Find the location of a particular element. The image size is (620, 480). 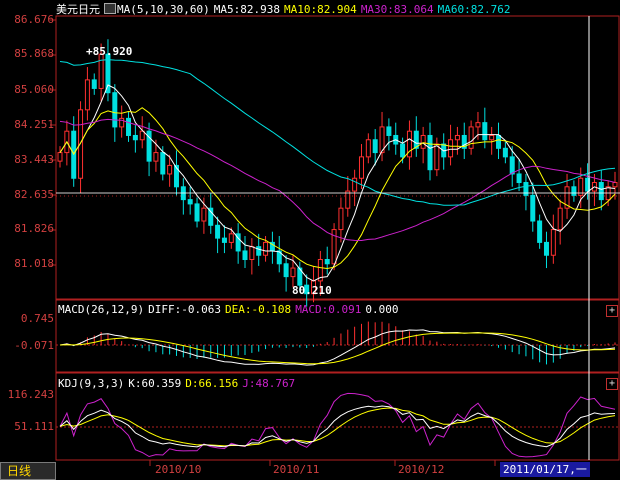

kdj-layer is located at coordinates (337, 425).